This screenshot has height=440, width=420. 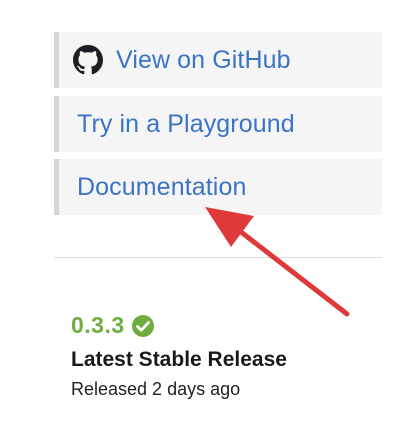 I want to click on view-on-github-link: View on GitHub, so click(x=218, y=60).